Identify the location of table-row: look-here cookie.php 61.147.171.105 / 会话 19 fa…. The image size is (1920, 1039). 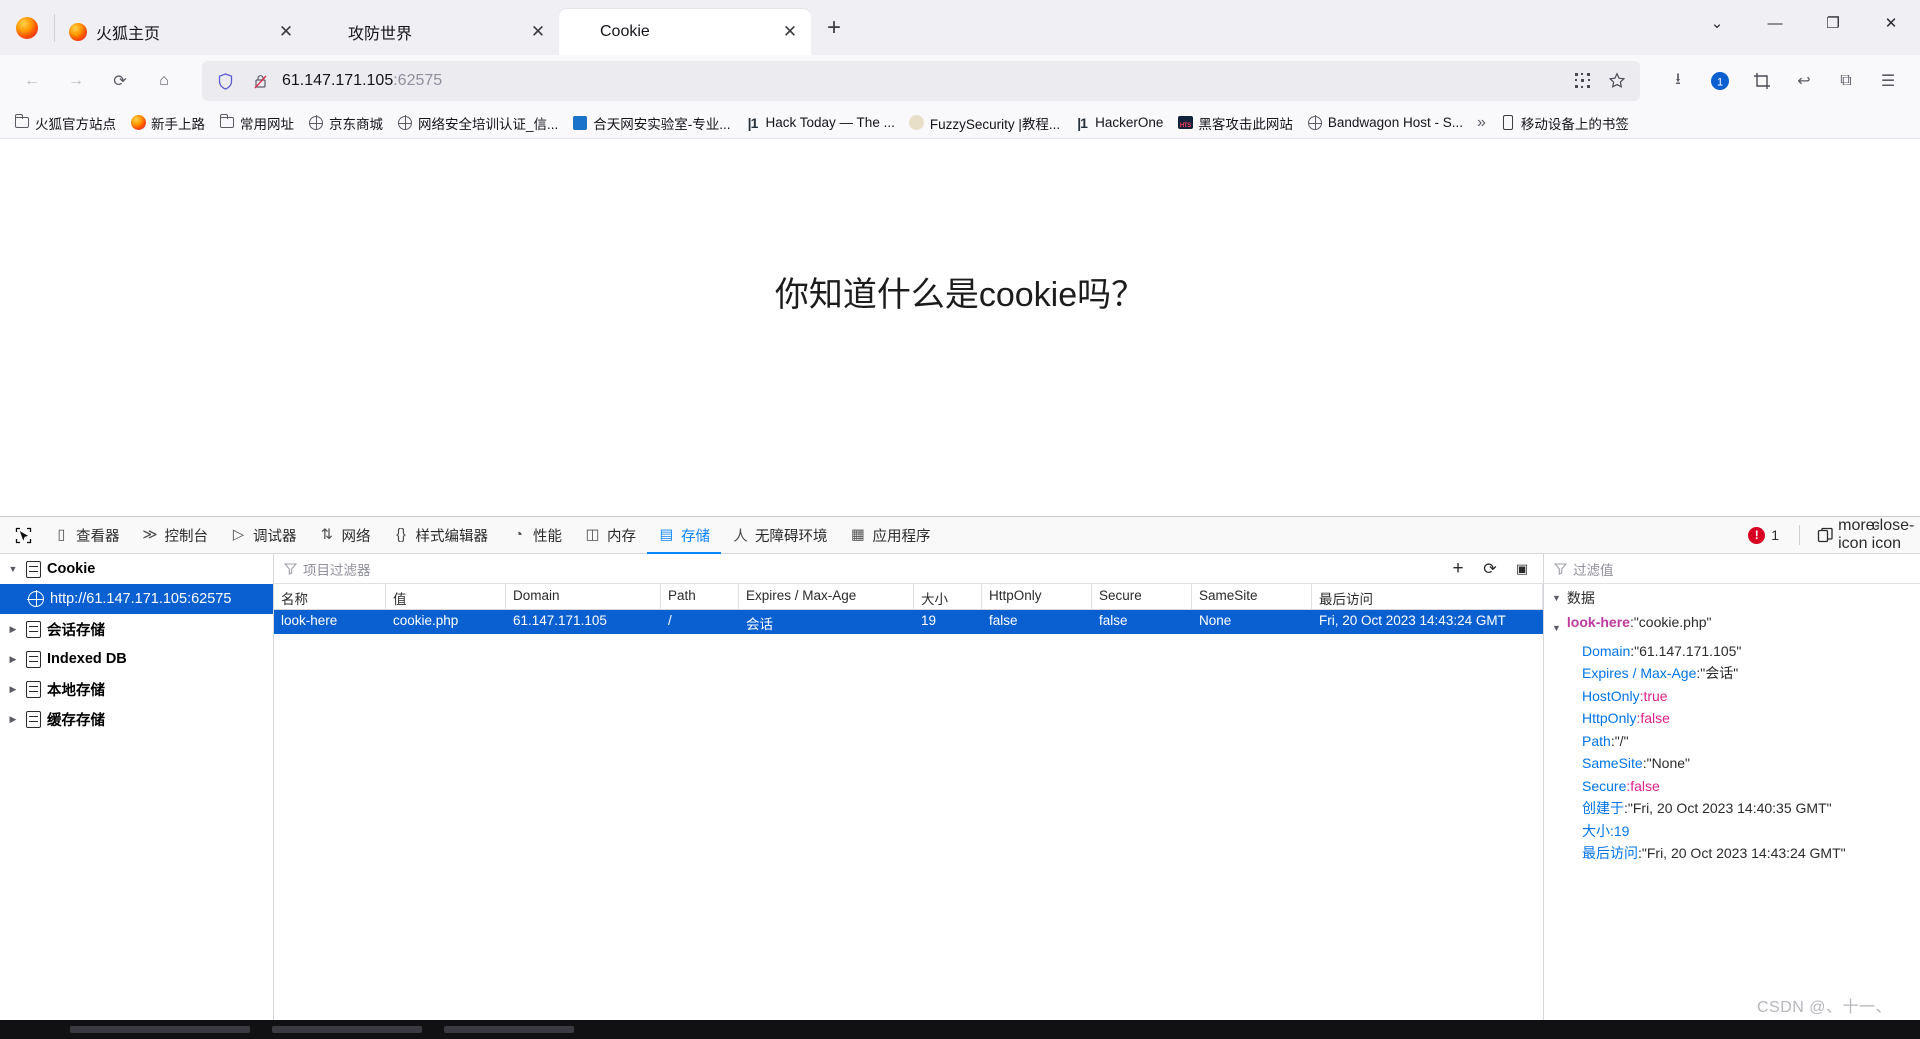
(908, 622).